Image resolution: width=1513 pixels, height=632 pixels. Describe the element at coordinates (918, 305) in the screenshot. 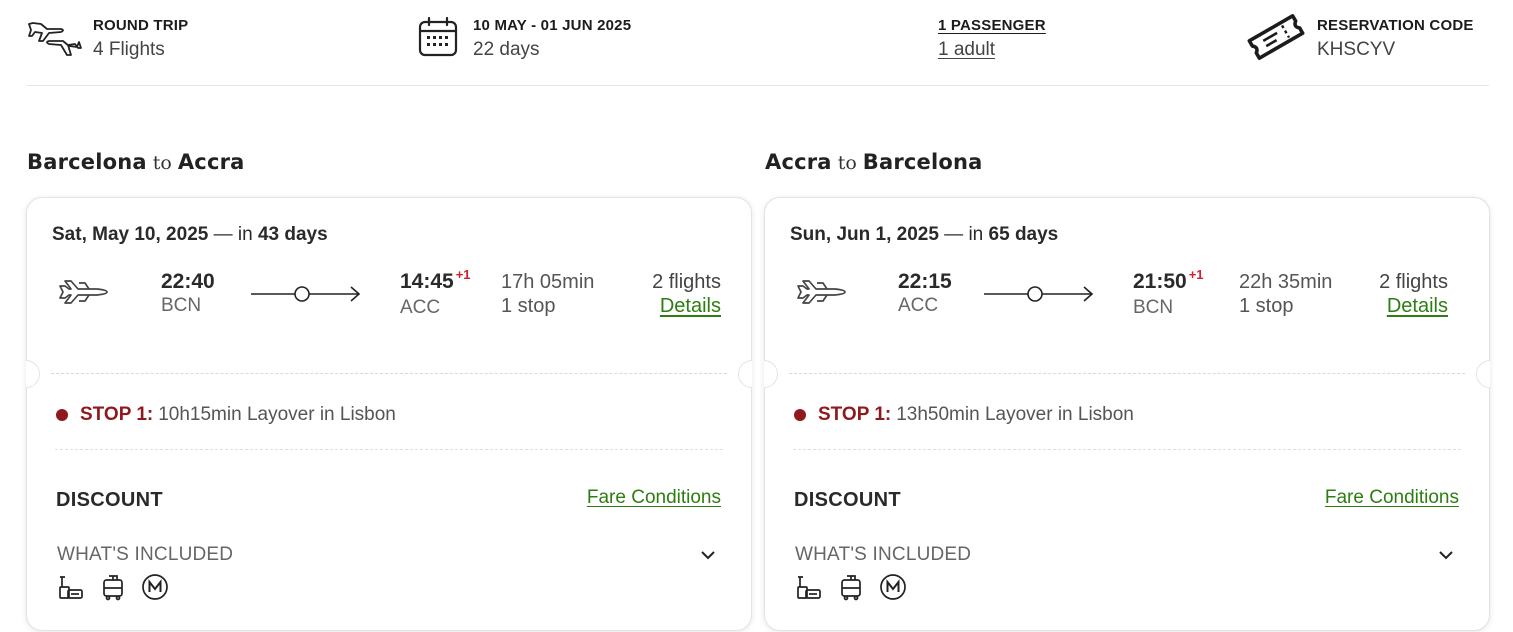

I see `inbound-departure-code: ACC` at that location.